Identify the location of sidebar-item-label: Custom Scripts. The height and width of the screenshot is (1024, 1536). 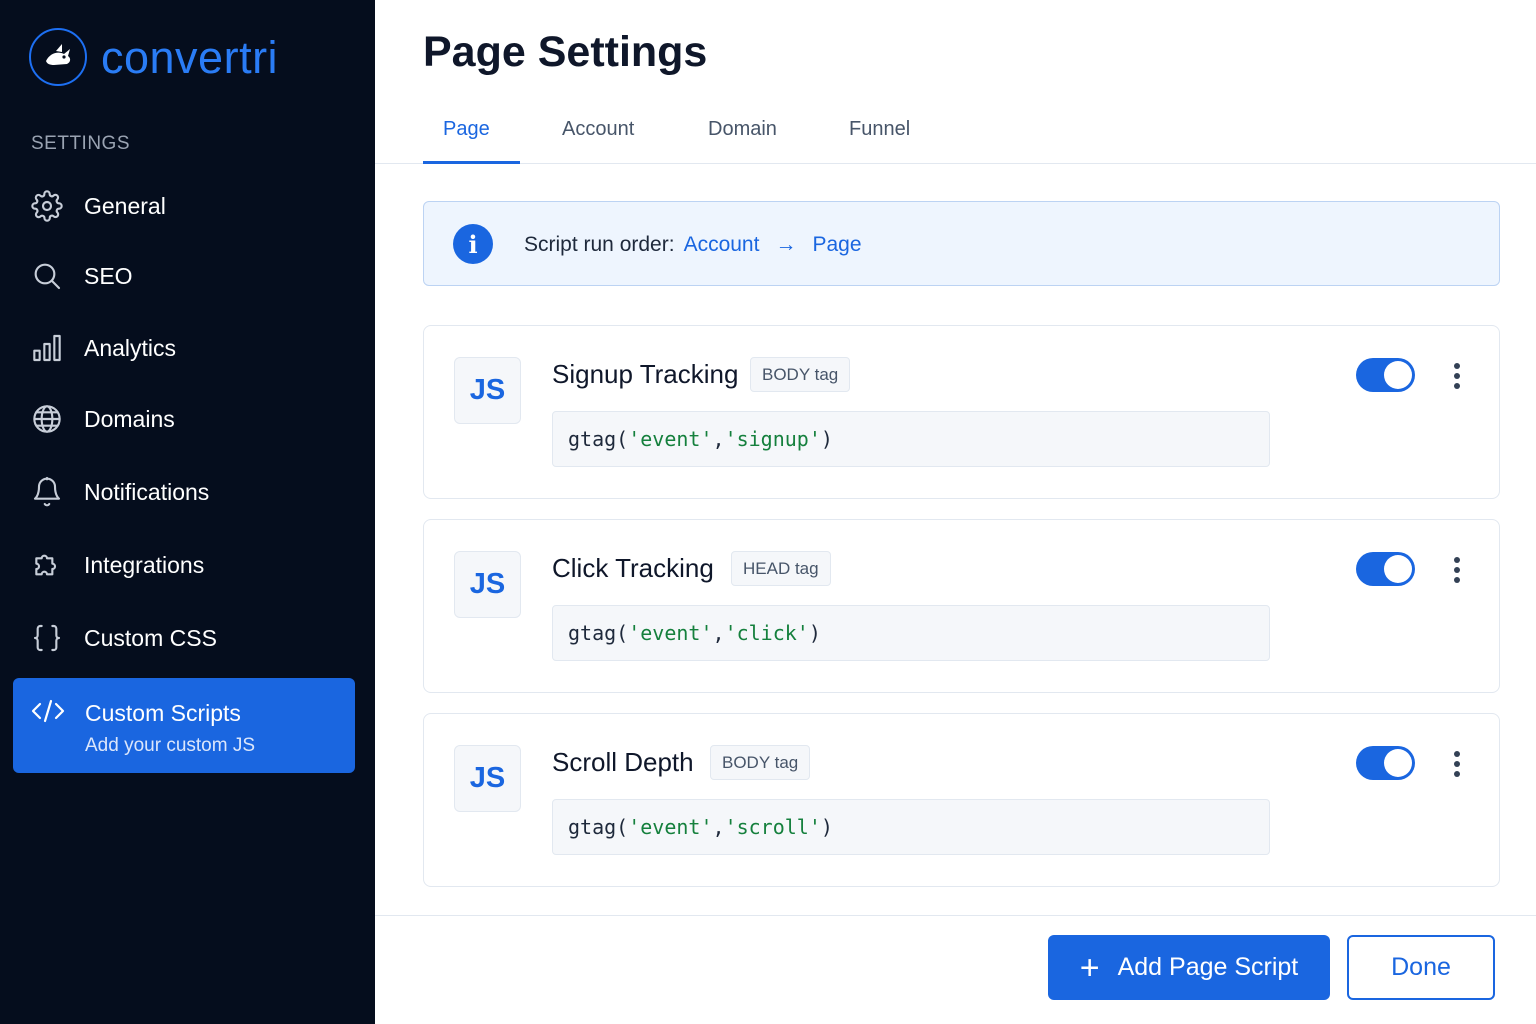
(163, 713).